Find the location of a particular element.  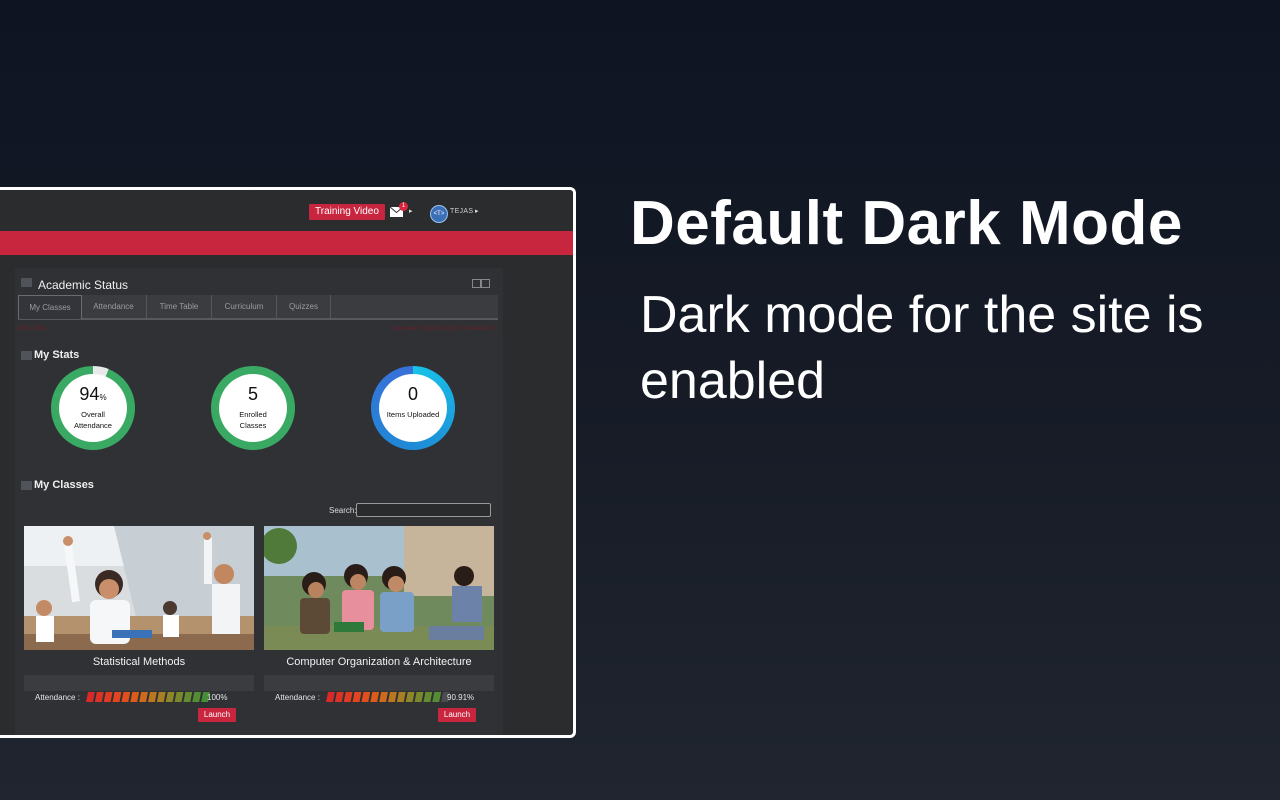

tab-quizzes: Quizzes is located at coordinates (304, 306).